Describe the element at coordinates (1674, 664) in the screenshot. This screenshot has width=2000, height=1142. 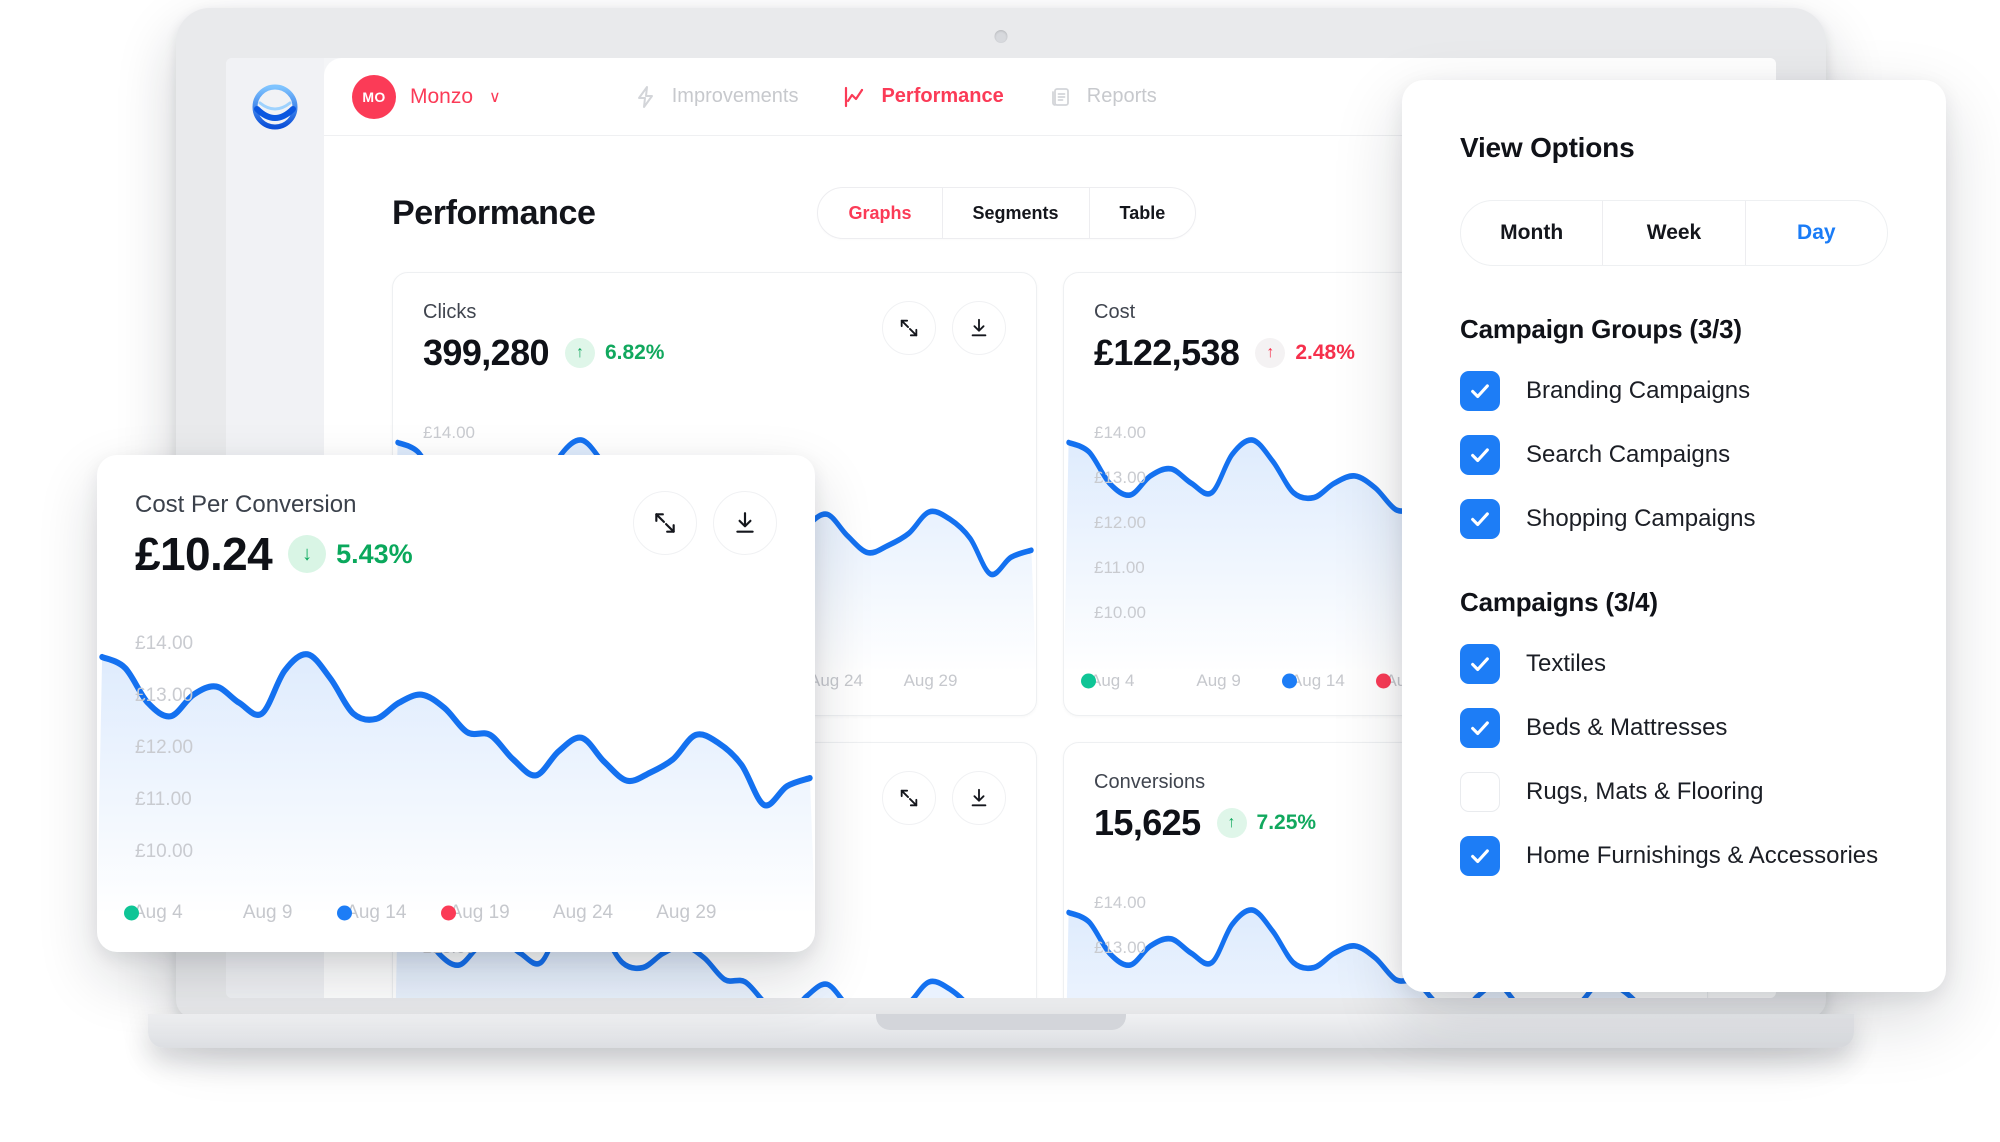
I see `checkbox-row-textiles: Textiles` at that location.